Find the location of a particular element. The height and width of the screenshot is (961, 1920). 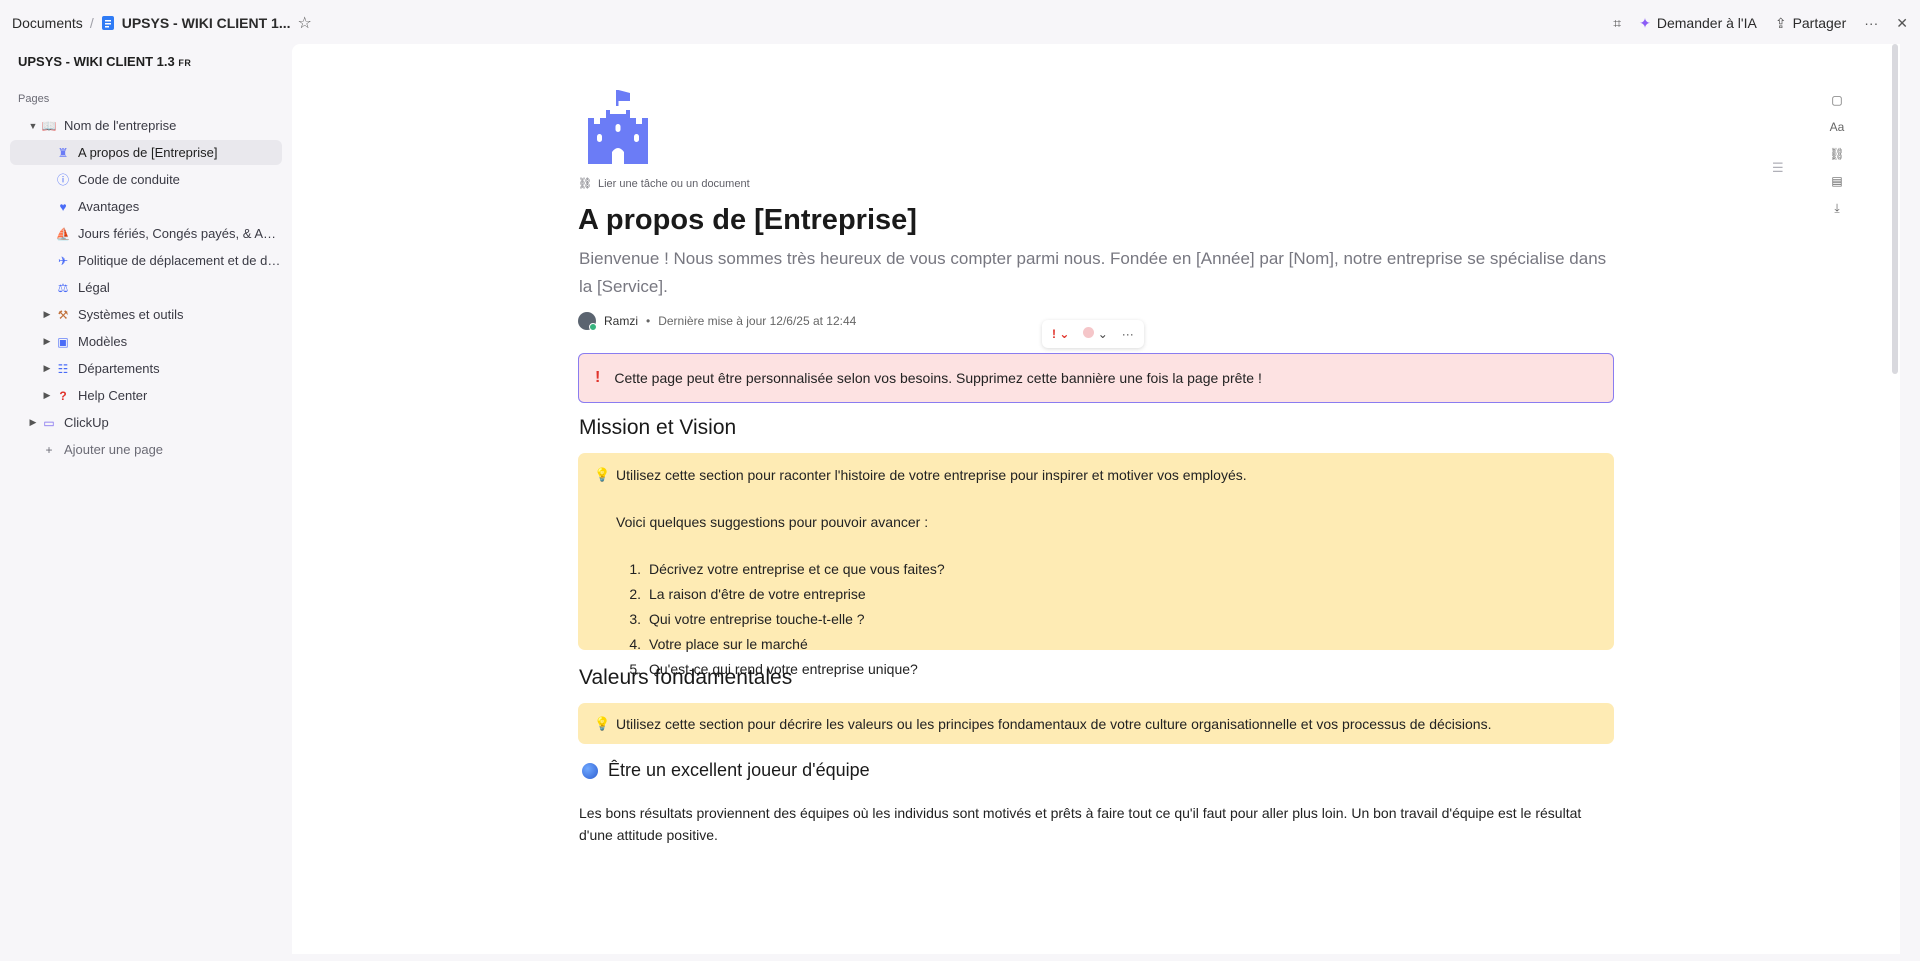

sidebar-item-label: Avantages is located at coordinates (109, 206).